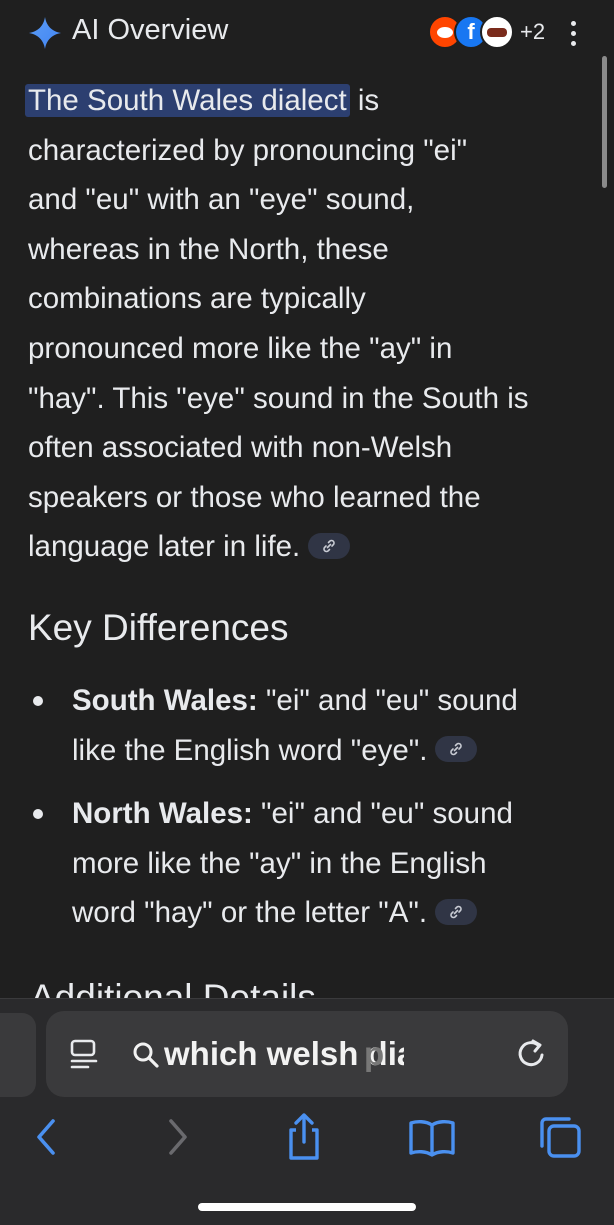  I want to click on bookmarks-button, so click(432, 1137).